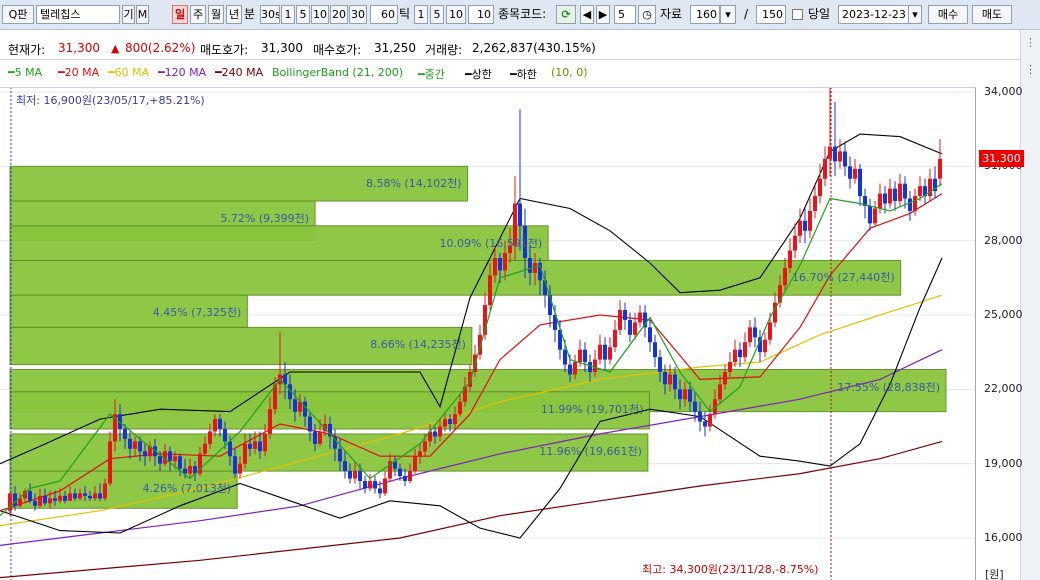  What do you see at coordinates (1003, 537) in the screenshot?
I see `y-tick-label: 16,000` at bounding box center [1003, 537].